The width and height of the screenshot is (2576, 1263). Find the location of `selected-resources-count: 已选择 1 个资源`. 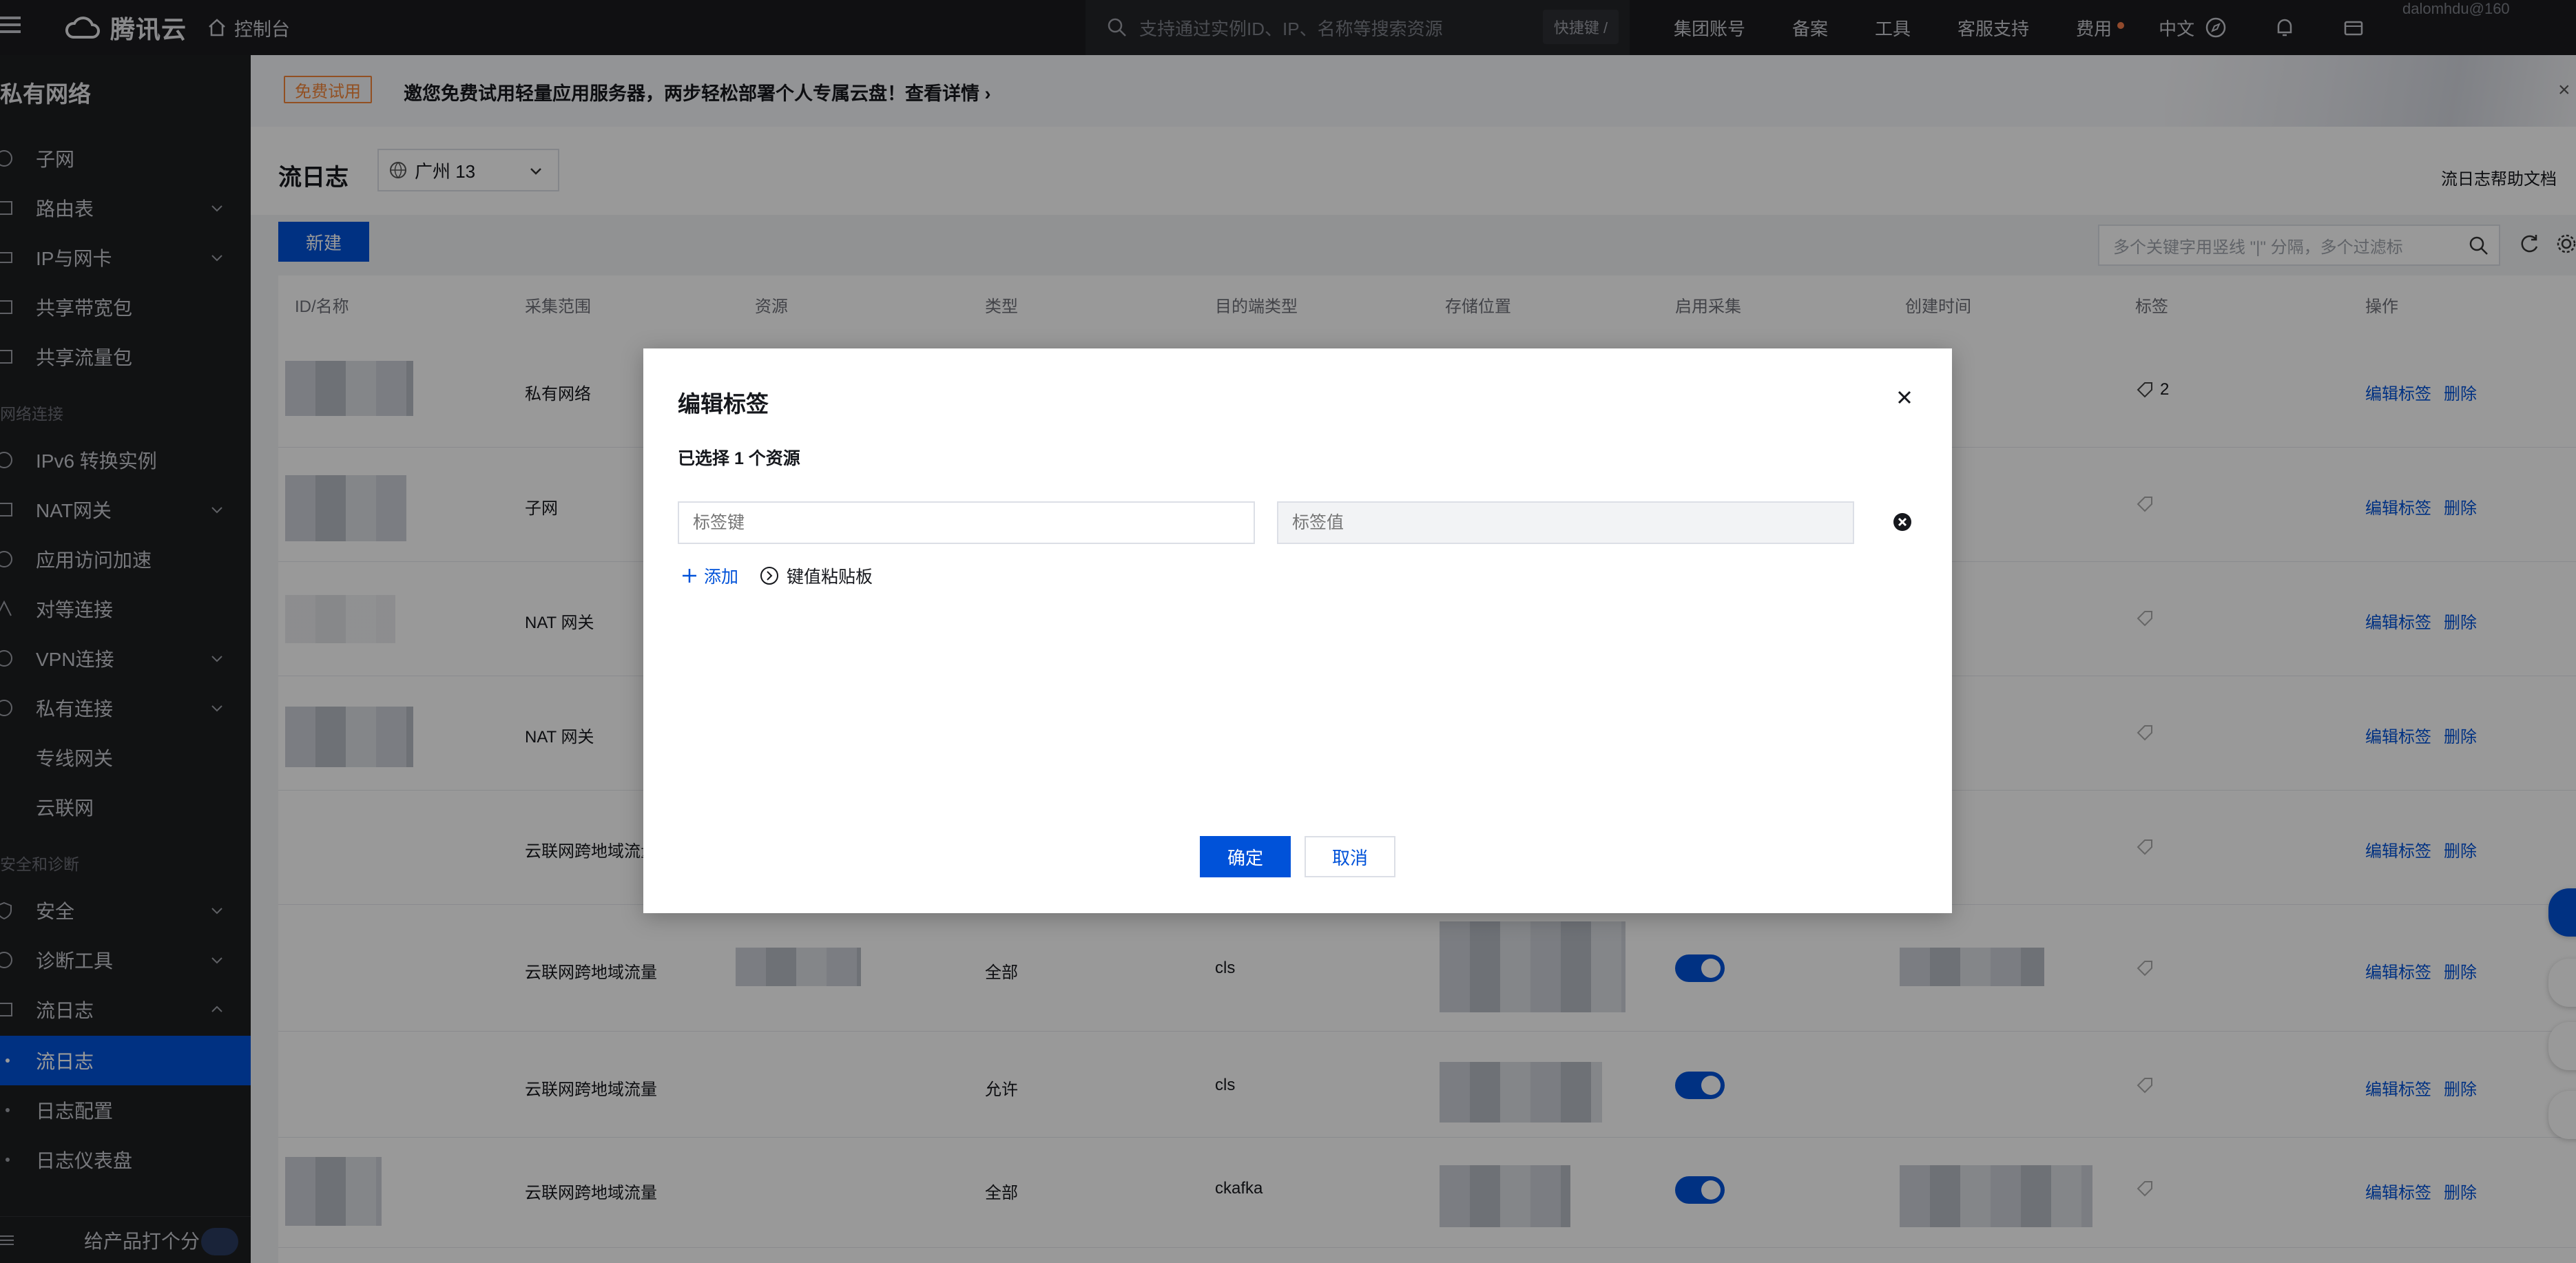

selected-resources-count: 已选择 1 个资源 is located at coordinates (739, 459).